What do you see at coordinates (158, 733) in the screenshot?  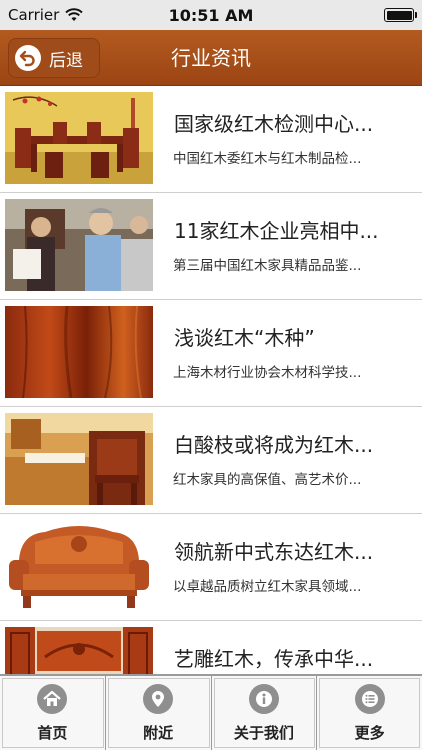 I see `tab-label: 附近` at bounding box center [158, 733].